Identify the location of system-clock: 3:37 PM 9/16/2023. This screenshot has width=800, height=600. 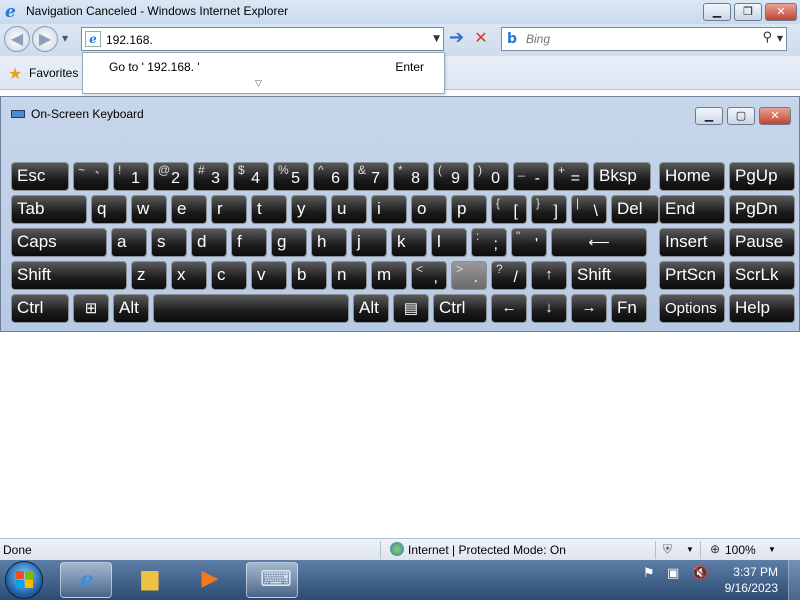
(751, 580).